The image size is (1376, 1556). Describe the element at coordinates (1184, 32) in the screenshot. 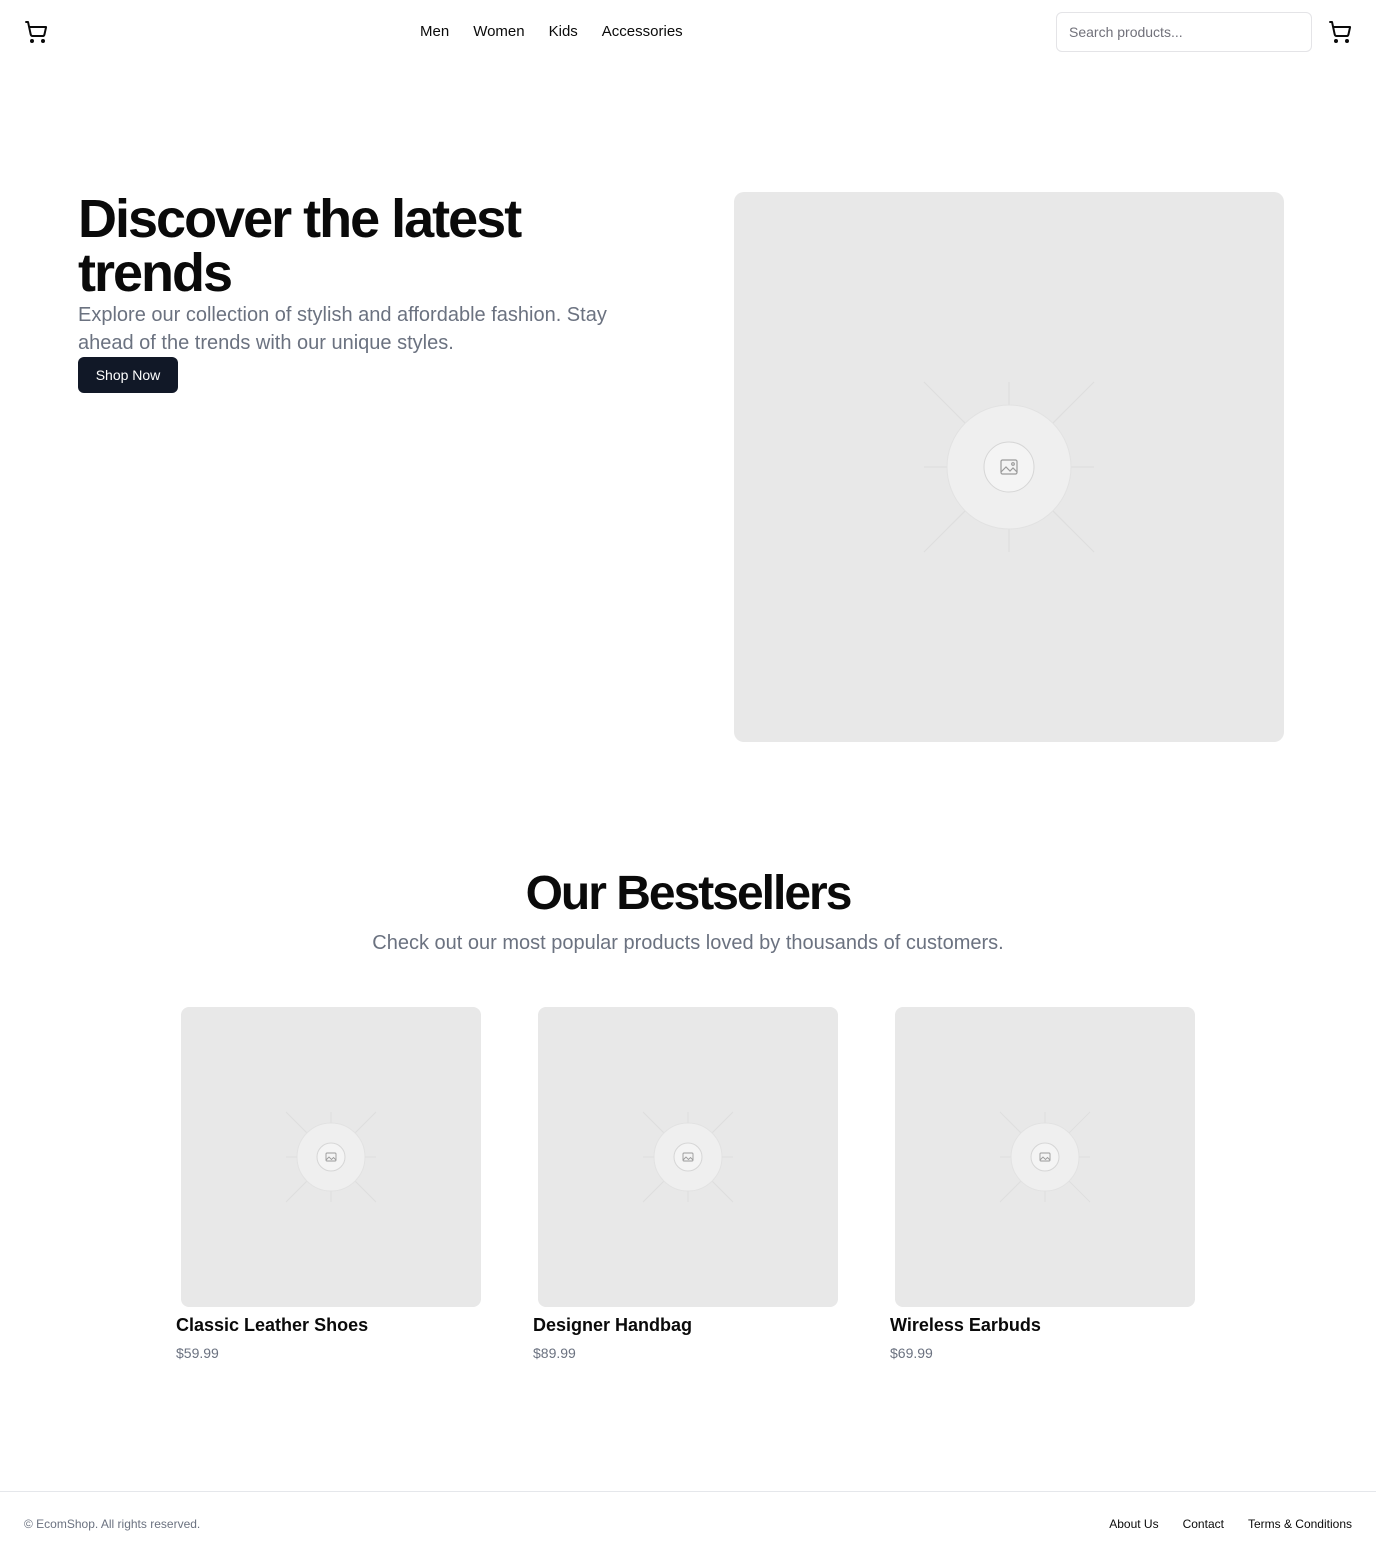

I see `search-input` at that location.